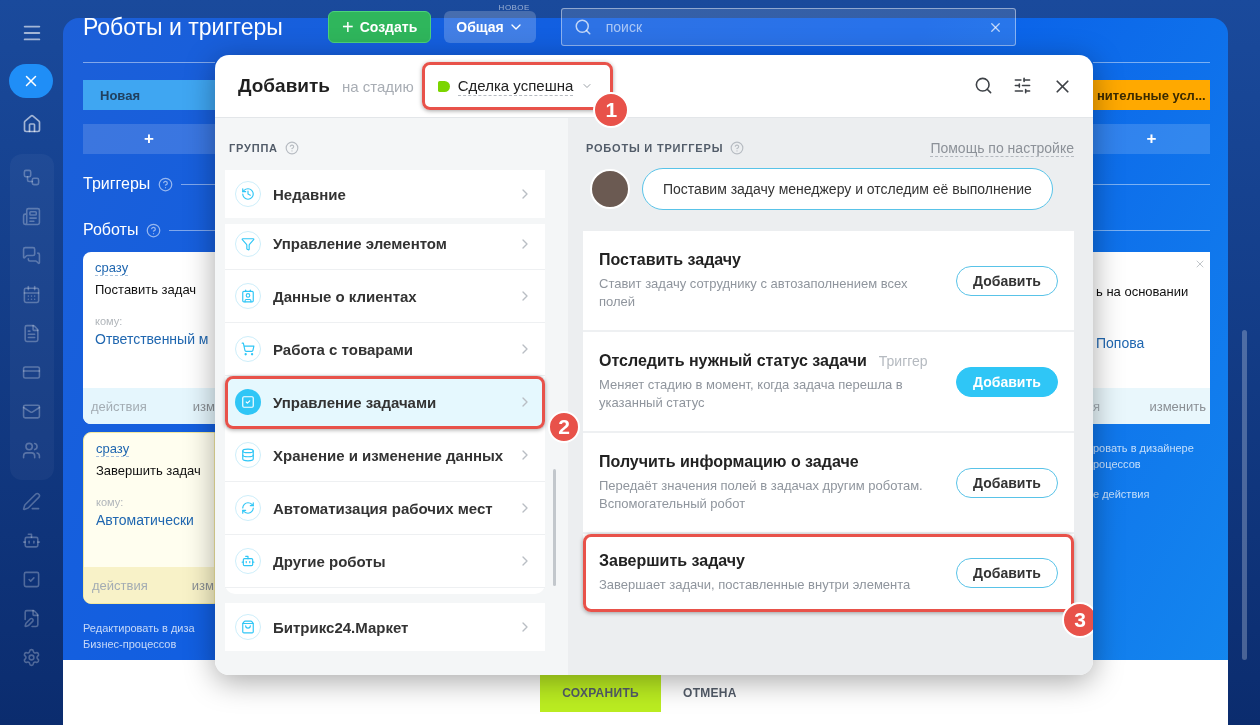 The height and width of the screenshot is (725, 1260). Describe the element at coordinates (31, 255) in the screenshot. I see `chat-icon` at that location.